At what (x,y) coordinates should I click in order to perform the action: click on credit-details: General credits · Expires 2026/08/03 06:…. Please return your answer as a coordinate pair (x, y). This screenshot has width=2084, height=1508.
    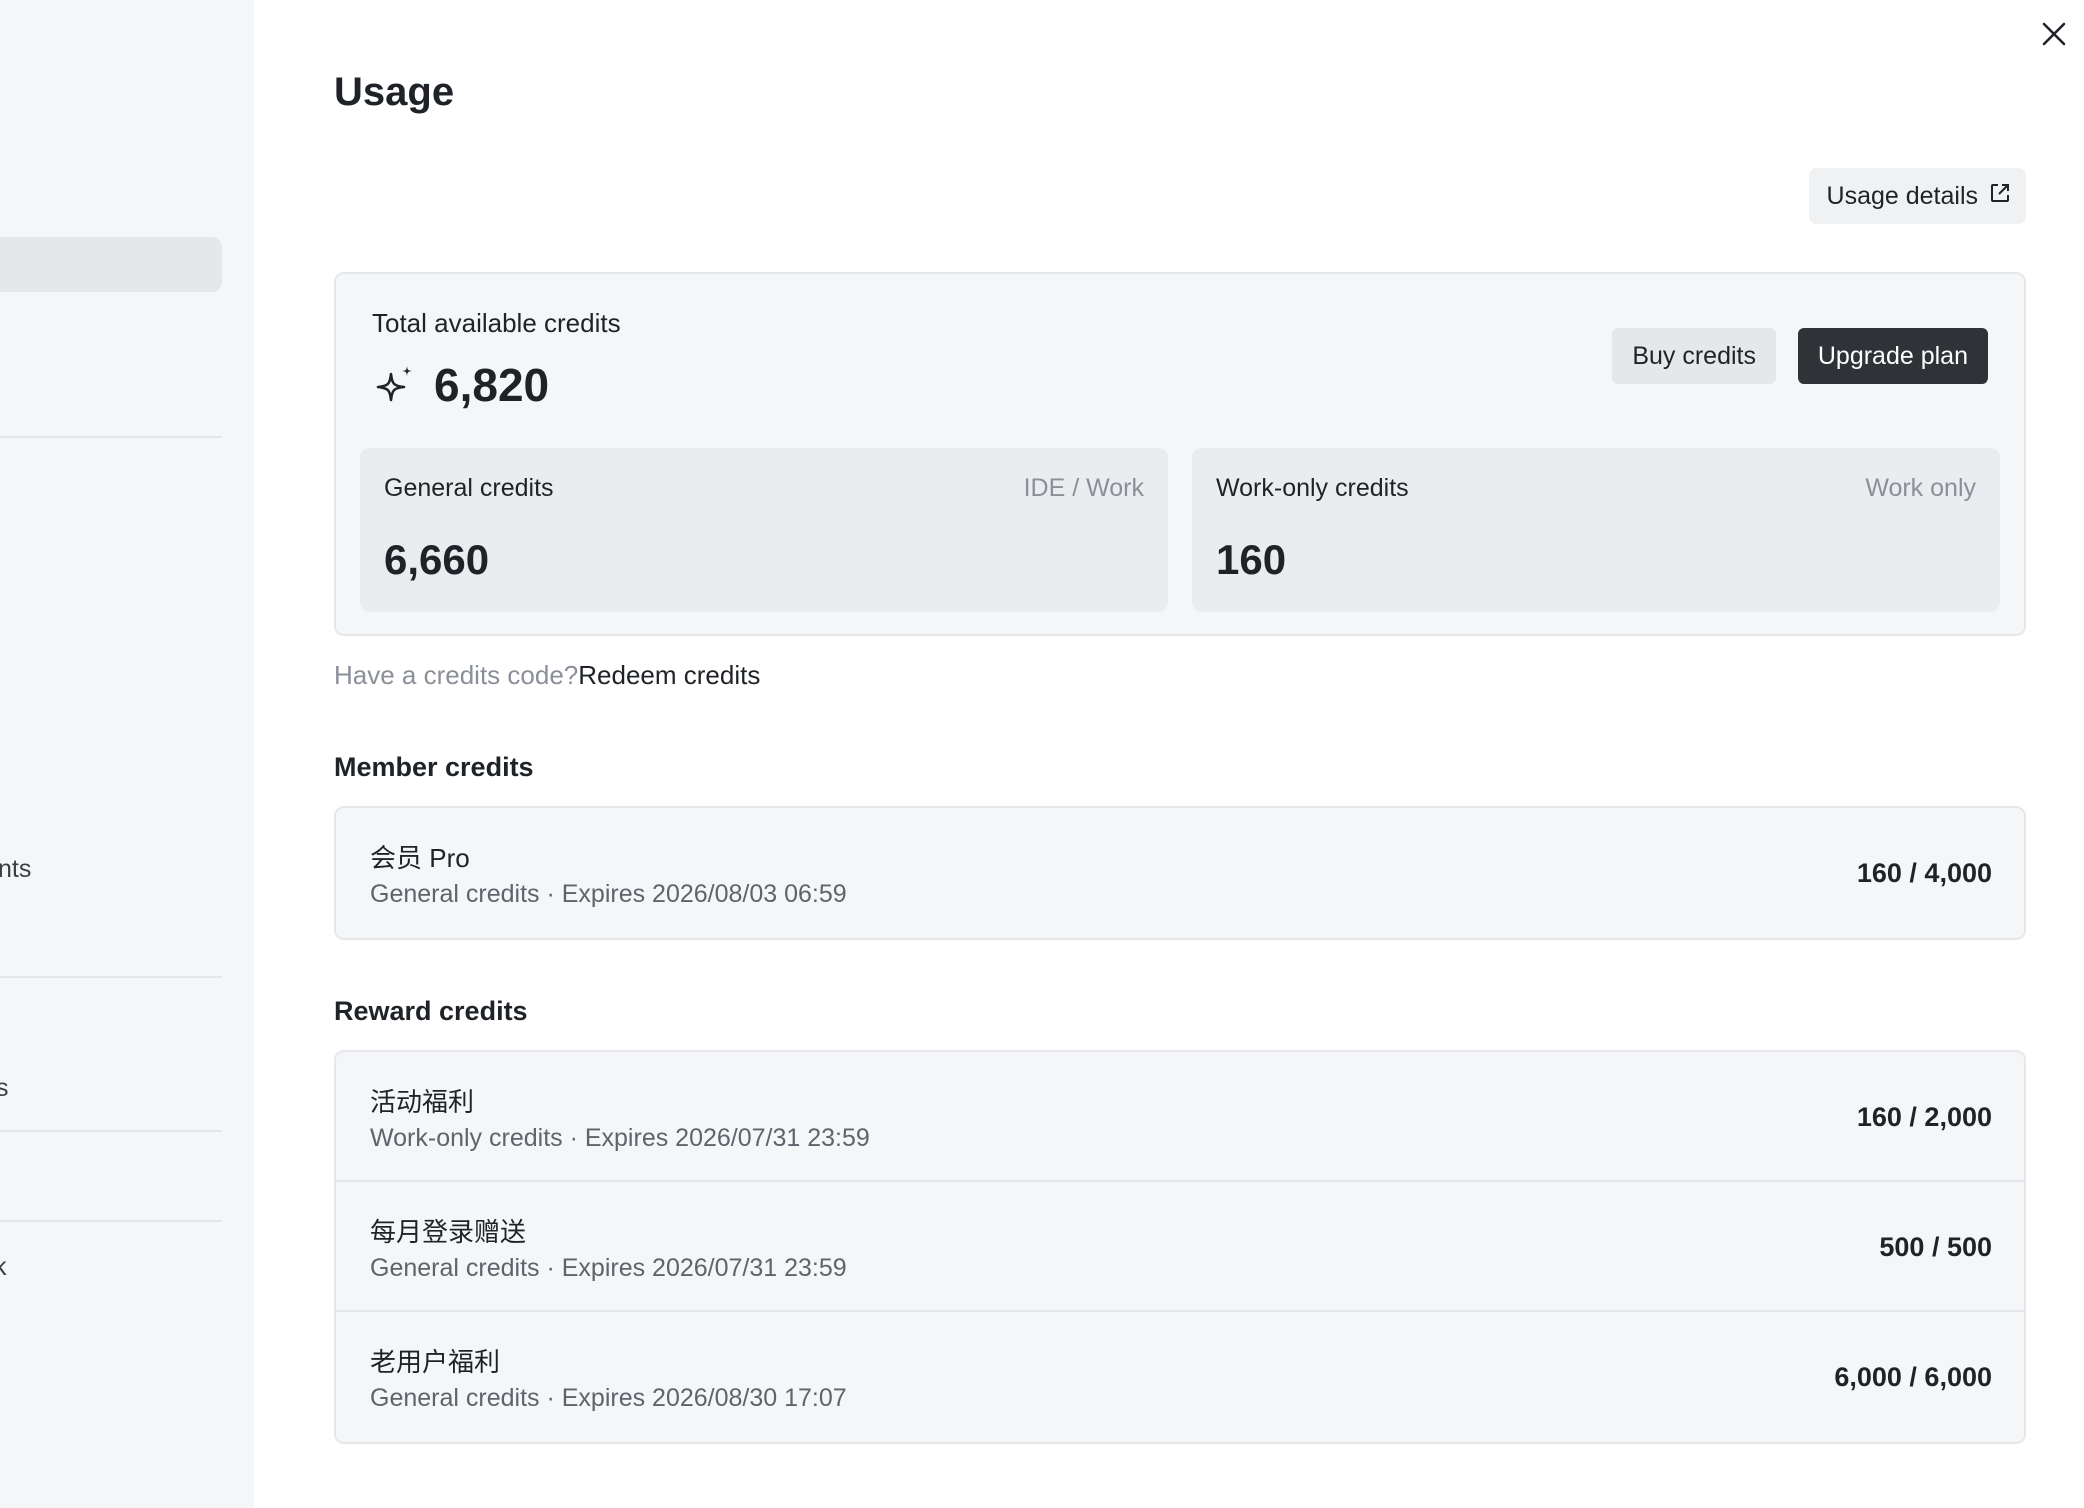
    Looking at the image, I should click on (608, 894).